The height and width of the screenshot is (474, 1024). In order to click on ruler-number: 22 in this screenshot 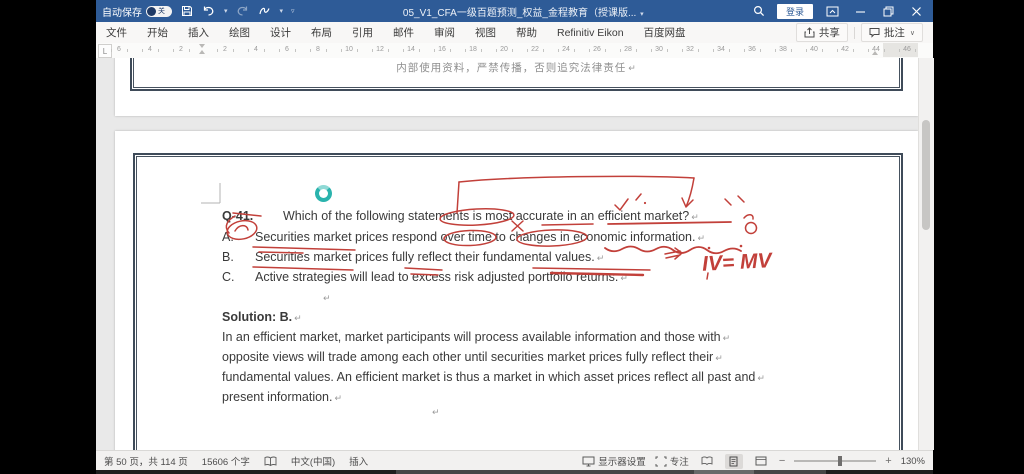, I will do `click(535, 49)`.